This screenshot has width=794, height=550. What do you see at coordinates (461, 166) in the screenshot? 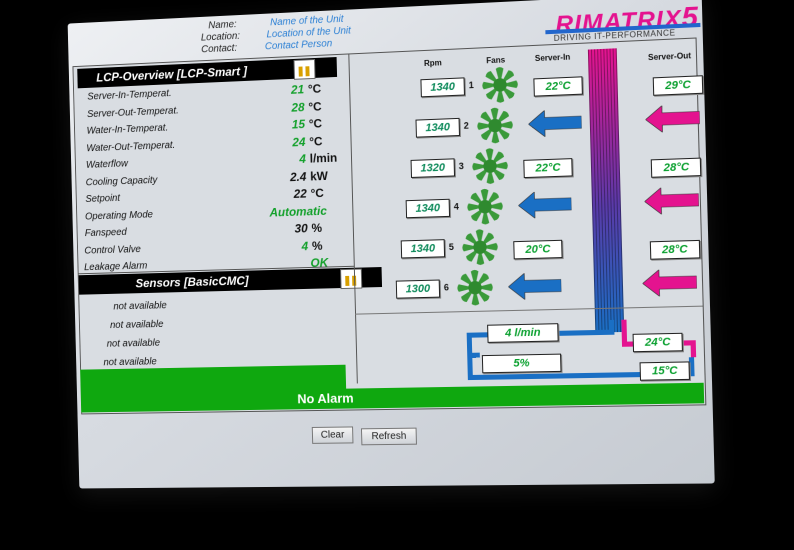
I see `fan-index: 3` at bounding box center [461, 166].